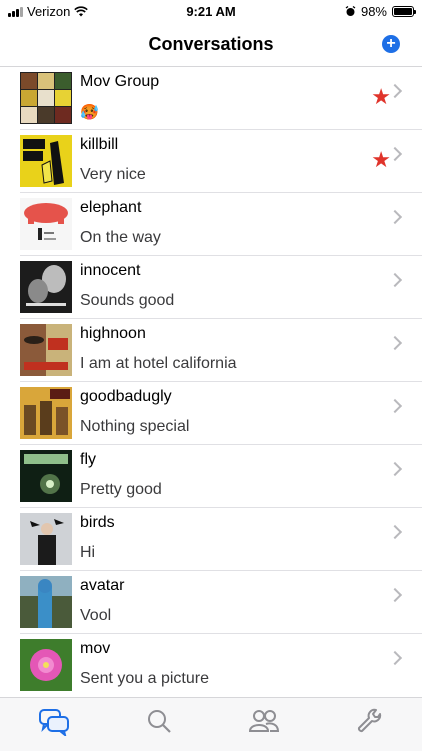 The height and width of the screenshot is (751, 422). Describe the element at coordinates (135, 426) in the screenshot. I see `conversation-preview: Nothing special` at that location.